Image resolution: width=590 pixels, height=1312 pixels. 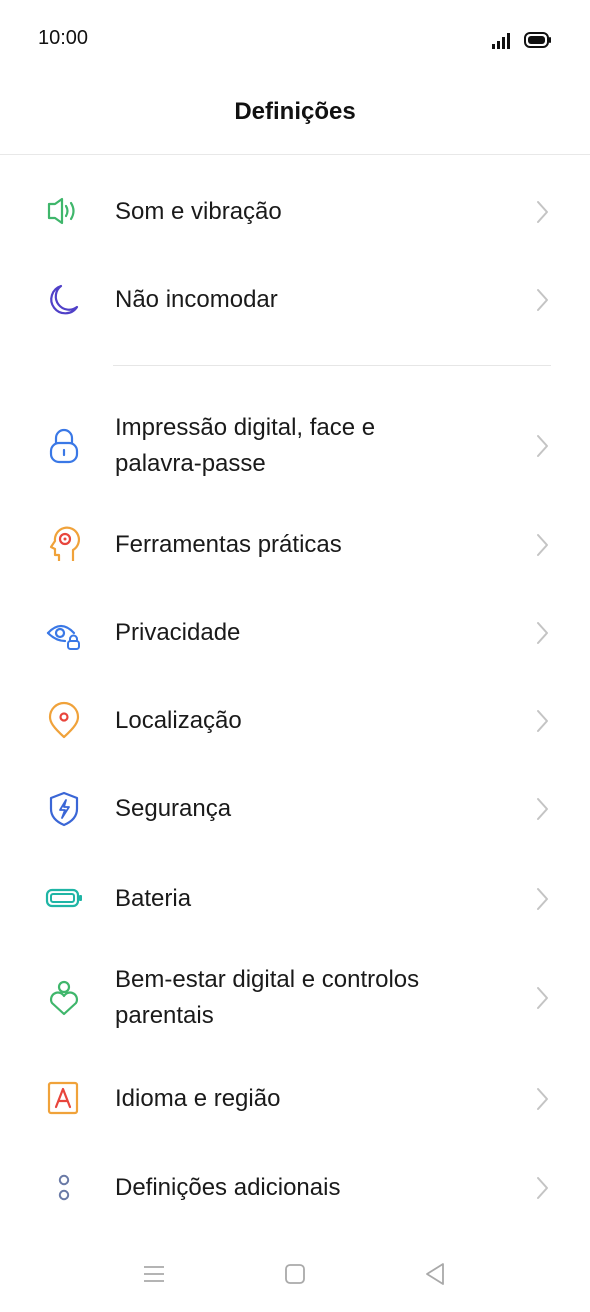 I want to click on settings-item-do-not-disturb: Não incomodar, so click(x=295, y=300).